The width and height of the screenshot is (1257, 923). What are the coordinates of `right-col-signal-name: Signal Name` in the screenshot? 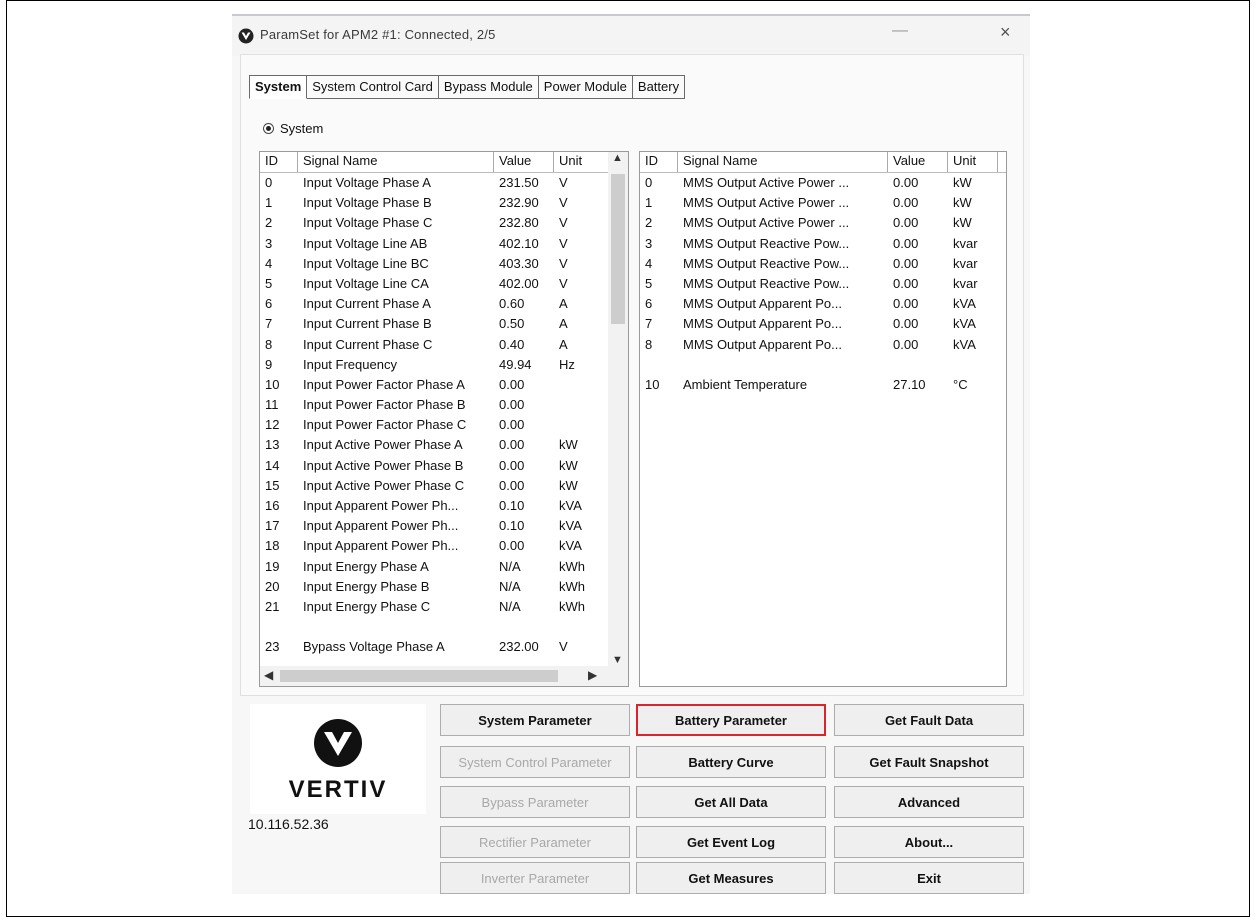 It's located at (783, 162).